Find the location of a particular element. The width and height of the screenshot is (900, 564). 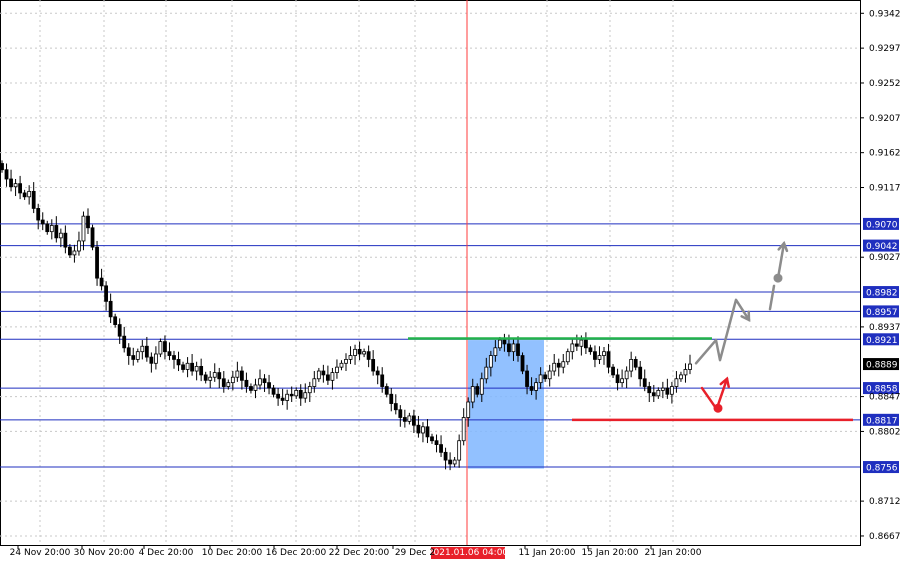

level-label: 0.8817 is located at coordinates (882, 421).